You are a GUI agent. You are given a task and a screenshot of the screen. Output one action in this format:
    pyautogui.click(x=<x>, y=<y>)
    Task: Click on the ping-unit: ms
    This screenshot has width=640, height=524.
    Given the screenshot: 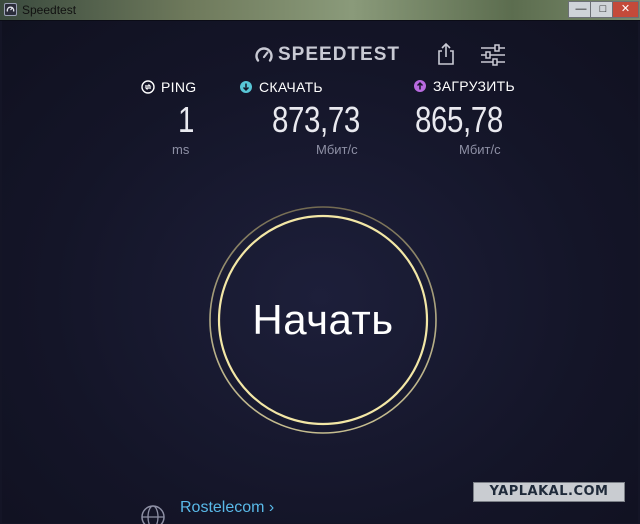 What is the action you would take?
    pyautogui.click(x=181, y=149)
    